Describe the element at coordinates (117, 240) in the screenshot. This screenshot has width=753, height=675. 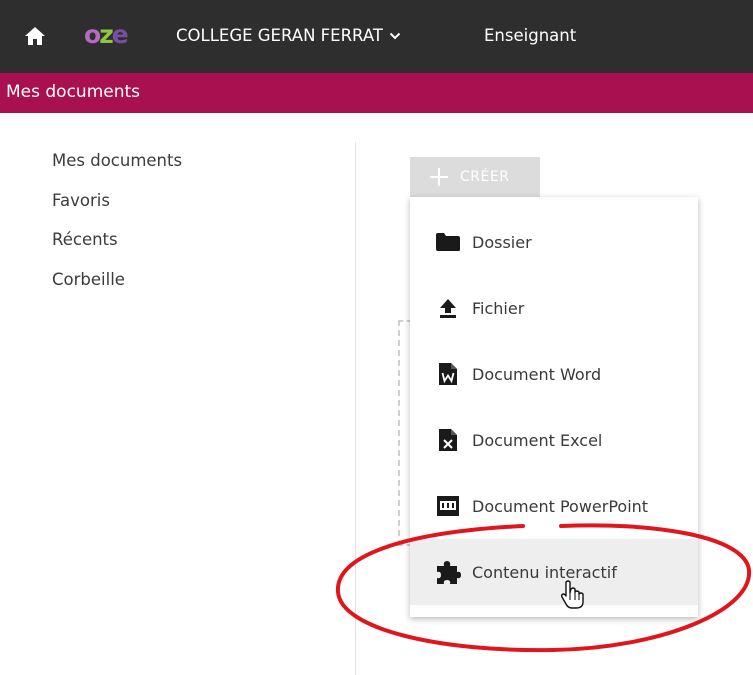
I see `sidebar-item-recents: Récents` at that location.